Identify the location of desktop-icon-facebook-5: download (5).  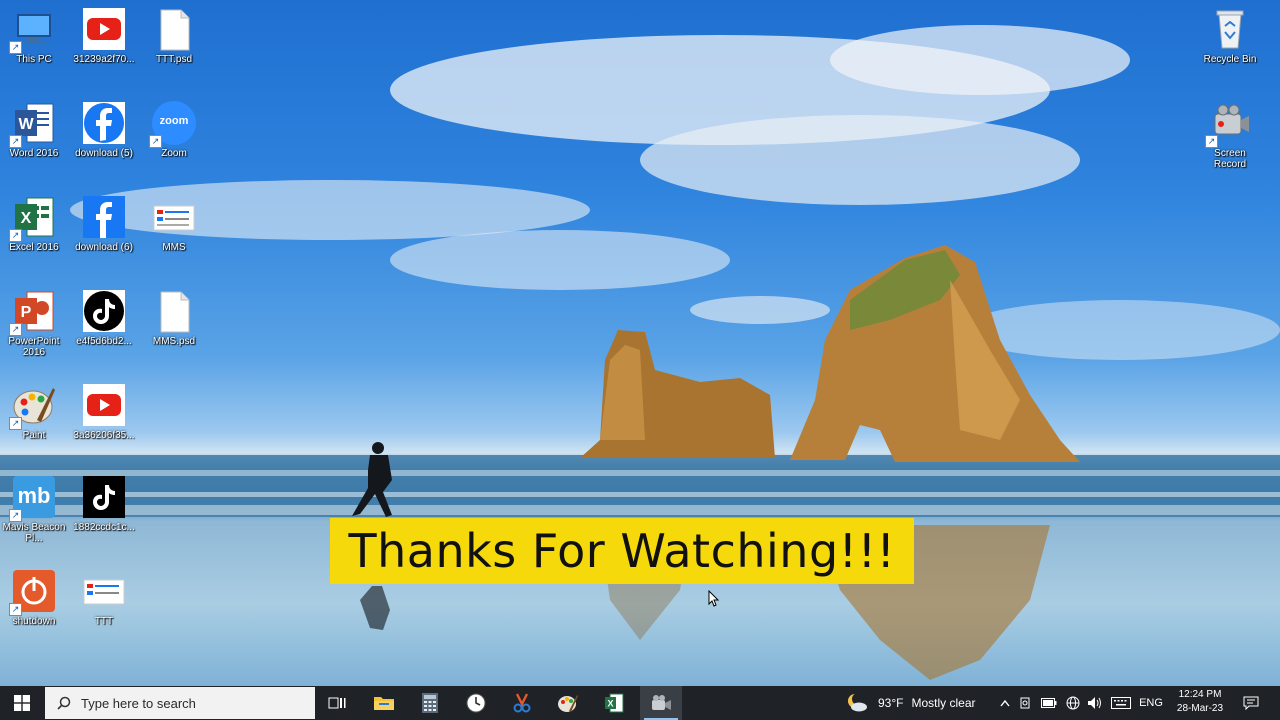
(104, 129).